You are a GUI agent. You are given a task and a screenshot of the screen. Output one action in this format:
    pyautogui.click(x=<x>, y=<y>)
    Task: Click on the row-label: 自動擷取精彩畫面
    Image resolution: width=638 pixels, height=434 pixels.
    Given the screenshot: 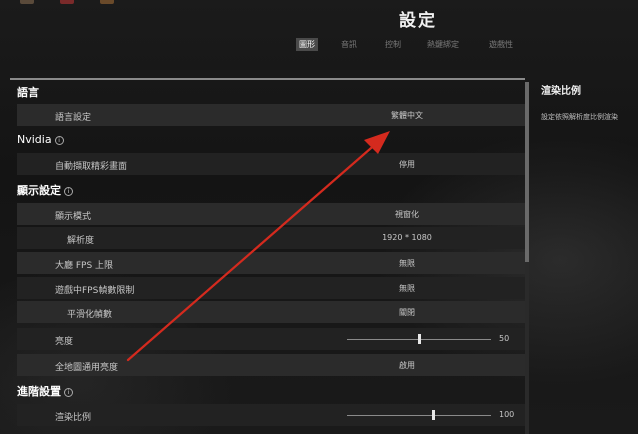 What is the action you would take?
    pyautogui.click(x=91, y=167)
    